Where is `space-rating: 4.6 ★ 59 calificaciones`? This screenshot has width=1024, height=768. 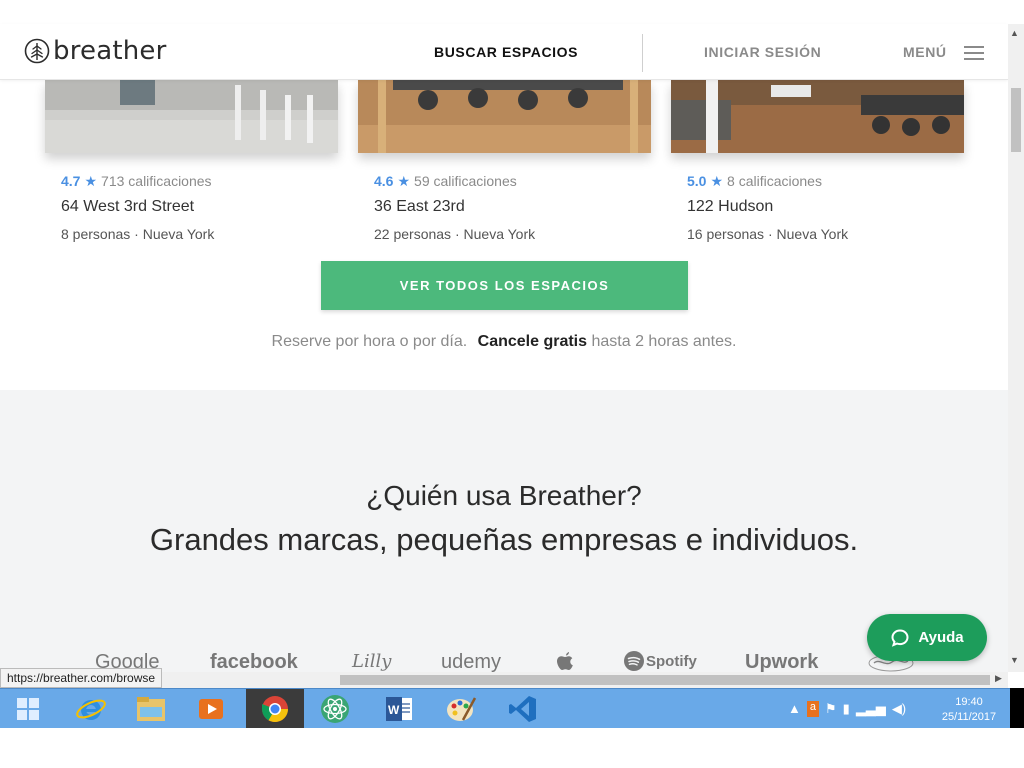 space-rating: 4.6 ★ 59 calificaciones is located at coordinates (445, 181).